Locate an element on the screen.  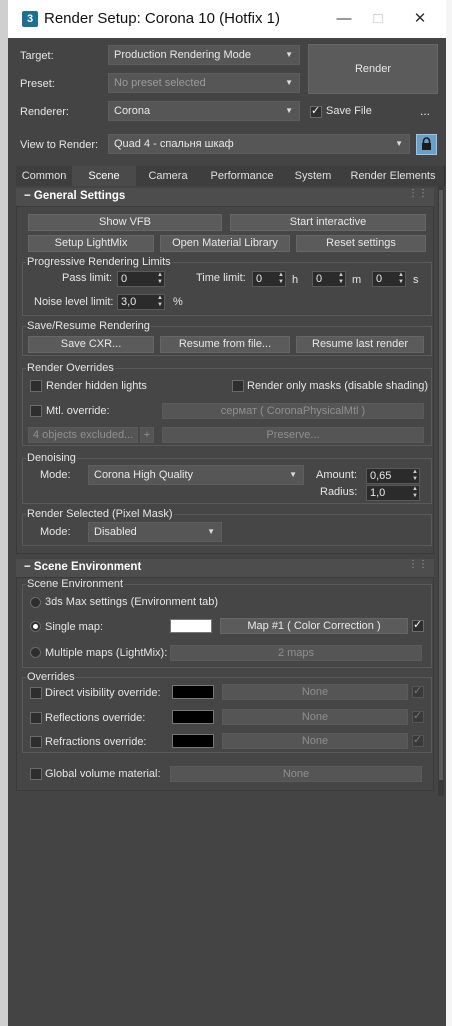
single-map-button: Map #1 ( Color Correction ) is located at coordinates (314, 626).